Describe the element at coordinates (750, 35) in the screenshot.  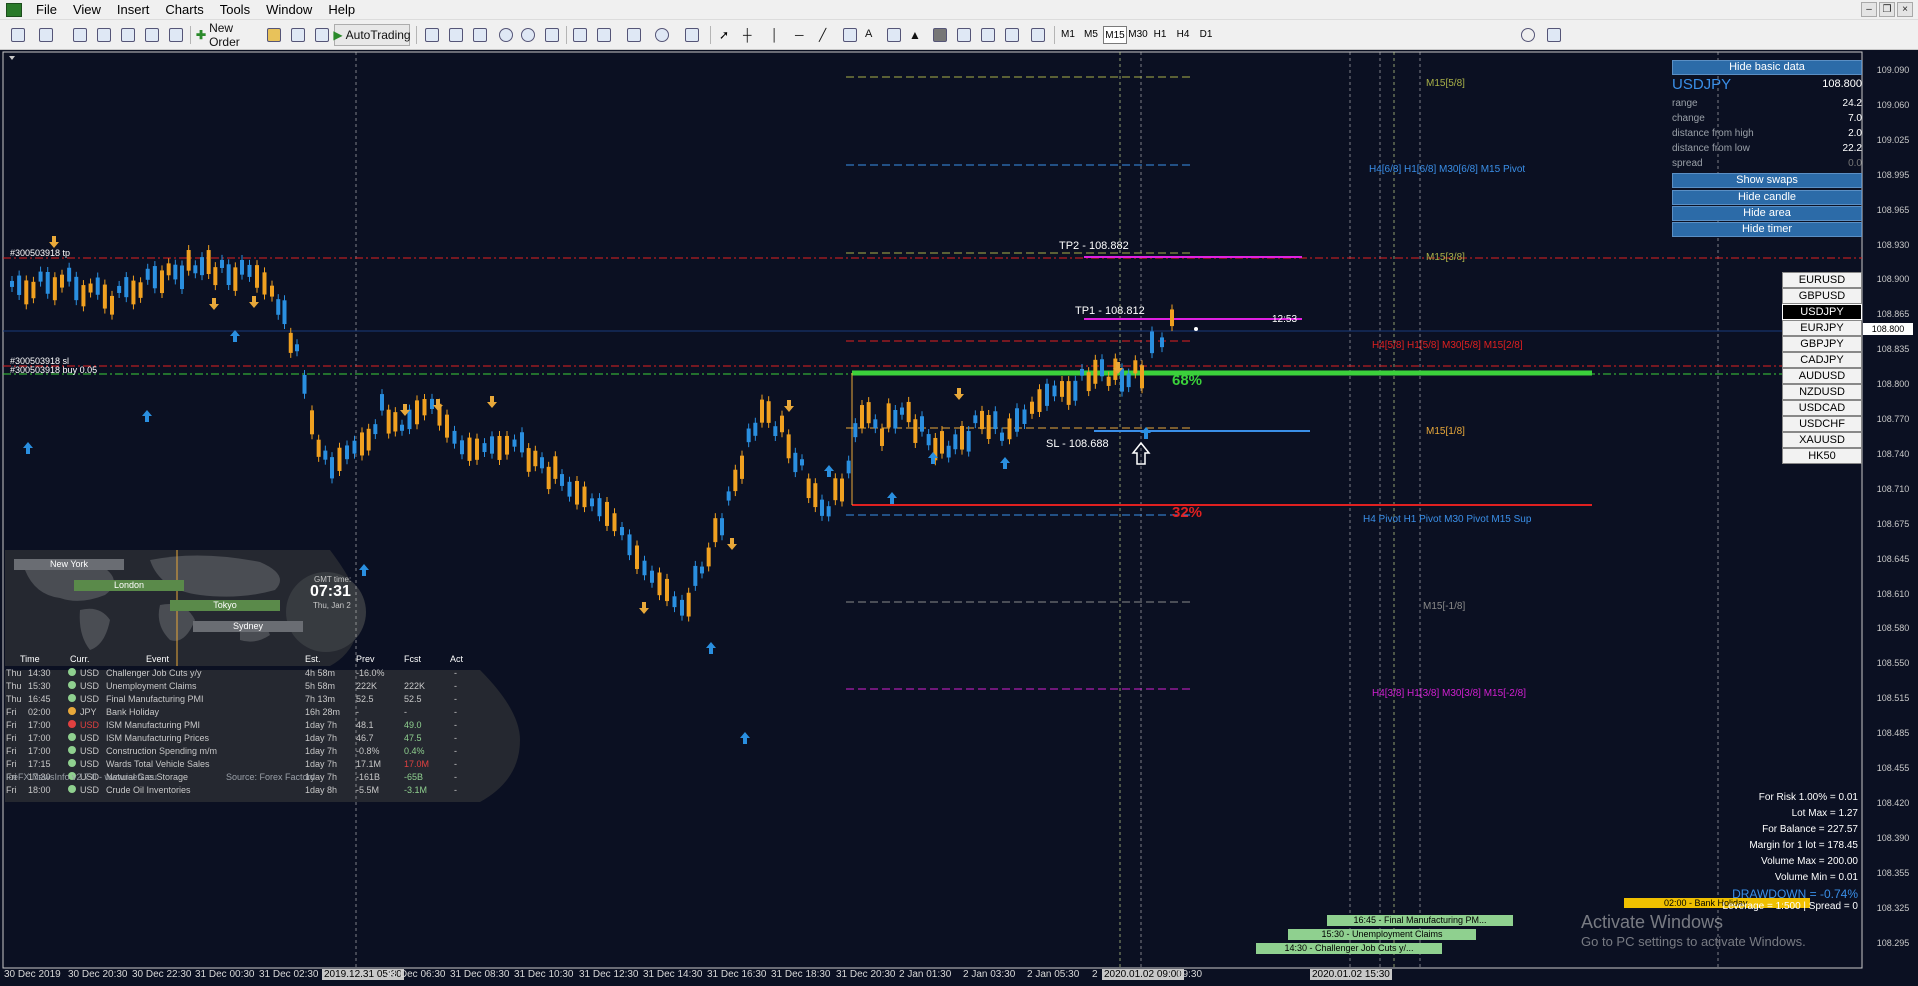
I see `crosshair-icon: ┼` at that location.